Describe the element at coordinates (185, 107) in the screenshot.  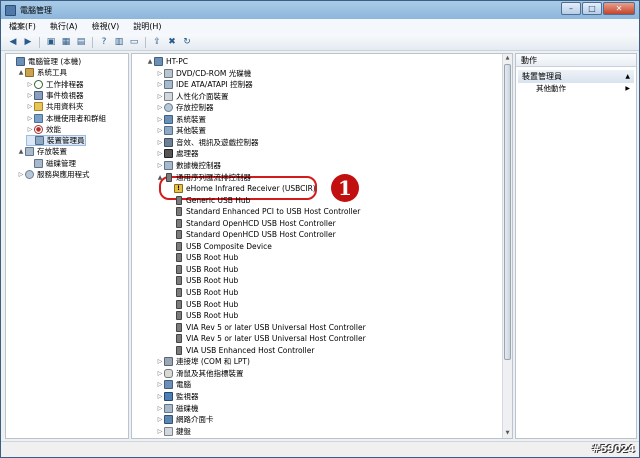
I see `device-tree-item: ▷ 存放控制器` at that location.